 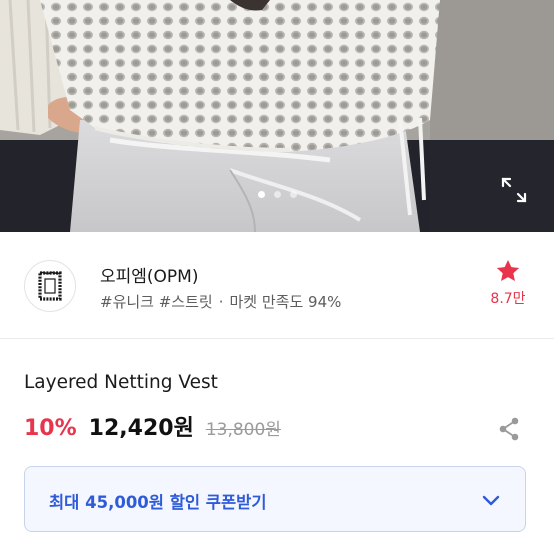 What do you see at coordinates (514, 190) in the screenshot?
I see `expand-icon` at bounding box center [514, 190].